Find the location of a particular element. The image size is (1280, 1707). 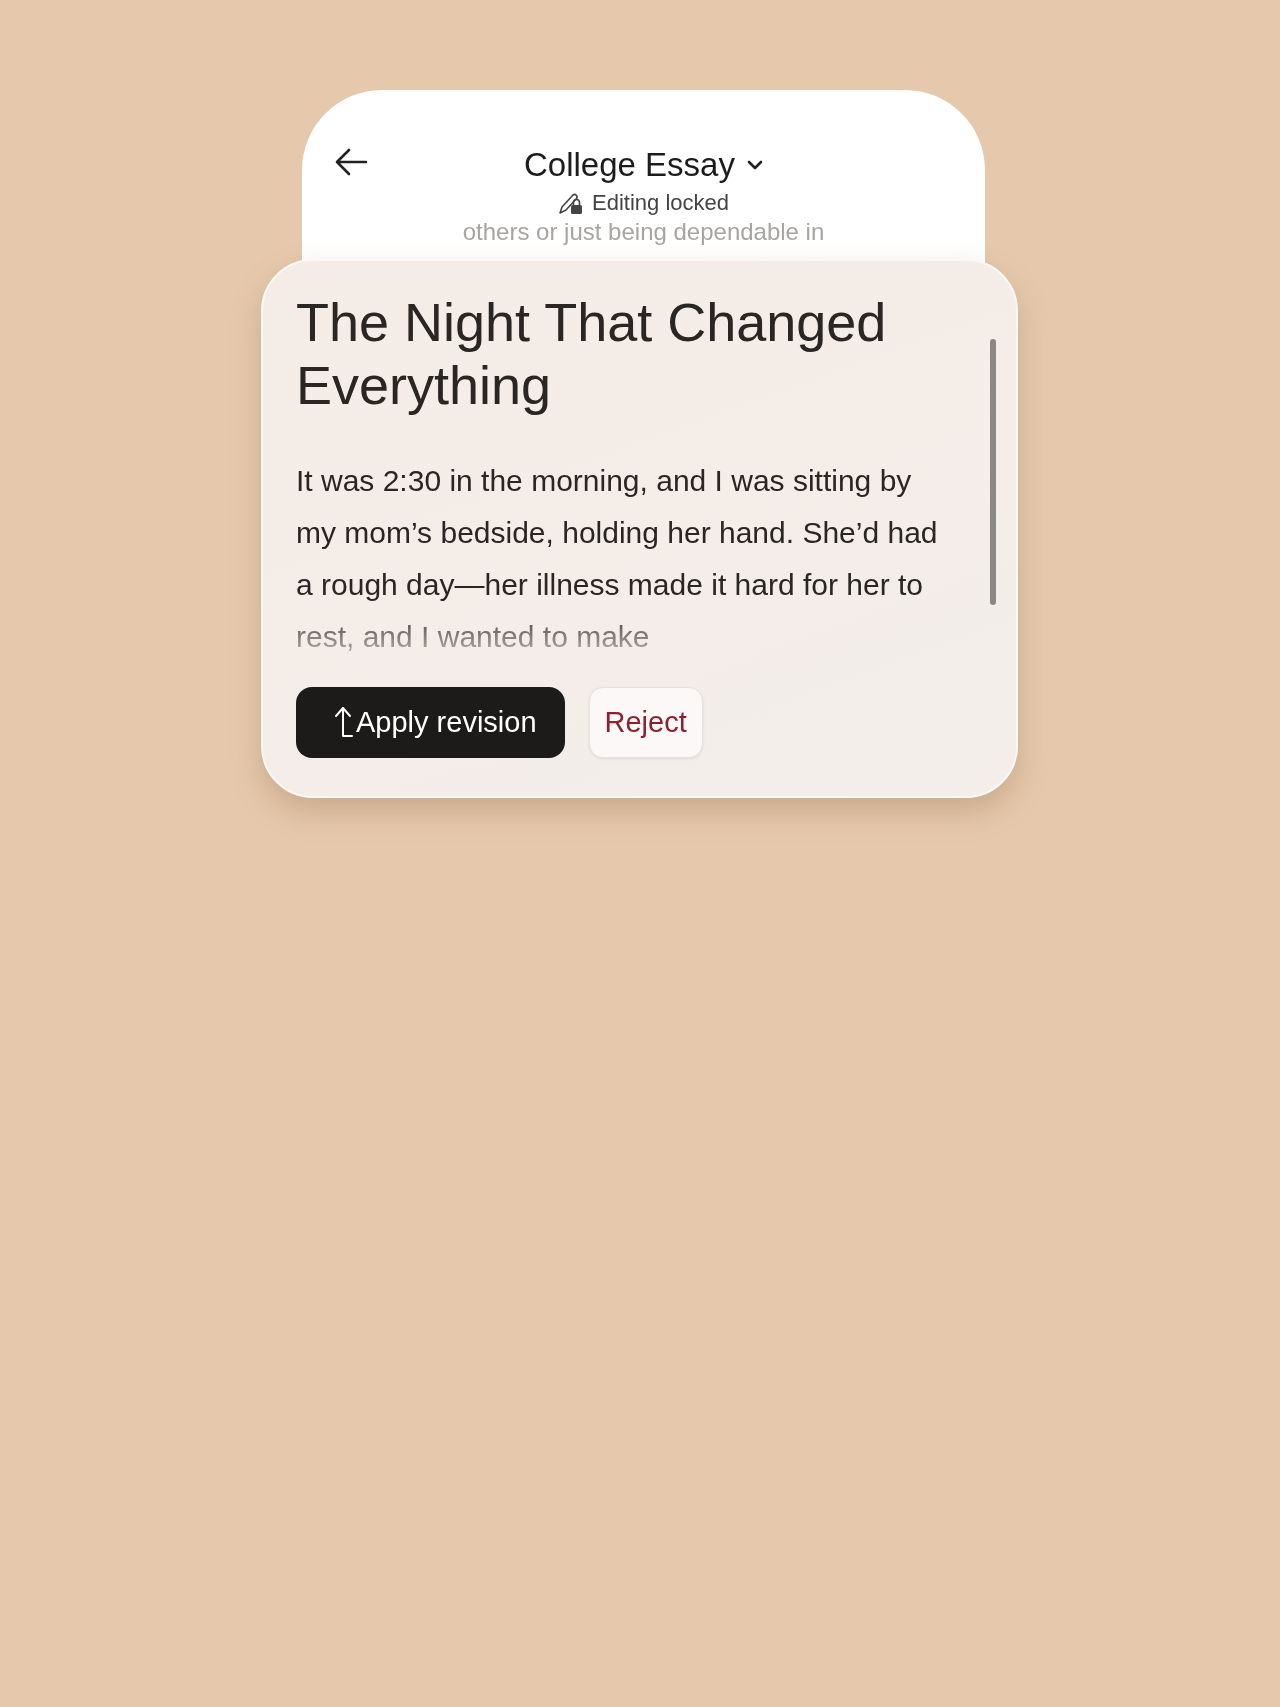

revision-title: The Night That Changed Everything is located at coordinates (592, 354).